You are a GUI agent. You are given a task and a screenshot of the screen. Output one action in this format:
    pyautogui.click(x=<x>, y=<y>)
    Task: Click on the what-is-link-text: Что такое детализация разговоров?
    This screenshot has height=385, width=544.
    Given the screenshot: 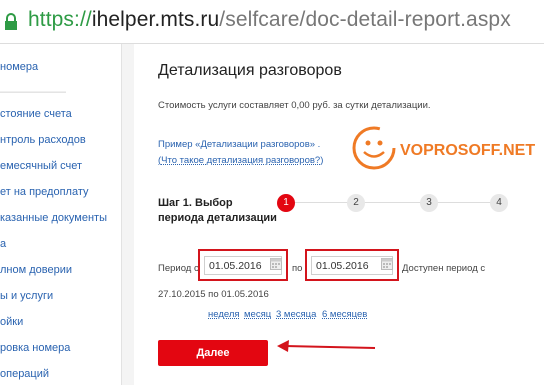 What is the action you would take?
    pyautogui.click(x=241, y=160)
    